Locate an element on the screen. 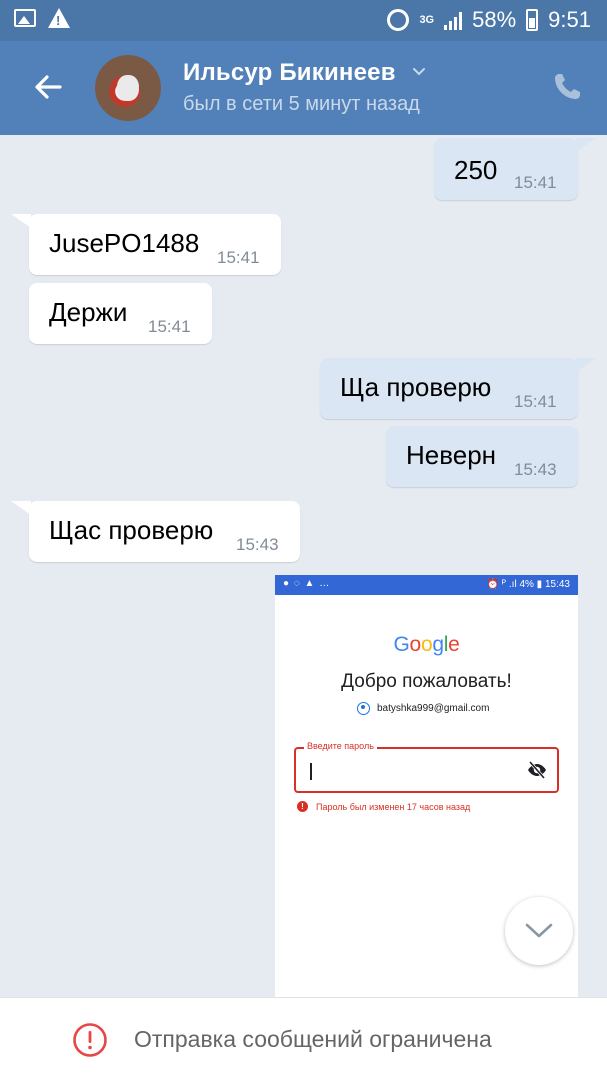  message-text: Щас проверю is located at coordinates (131, 530).